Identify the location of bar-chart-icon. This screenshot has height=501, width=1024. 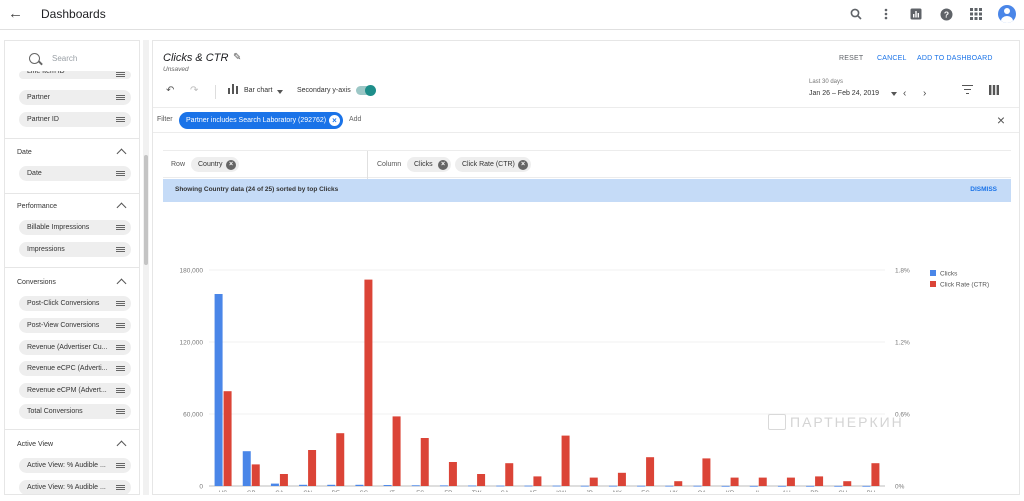
(233, 90).